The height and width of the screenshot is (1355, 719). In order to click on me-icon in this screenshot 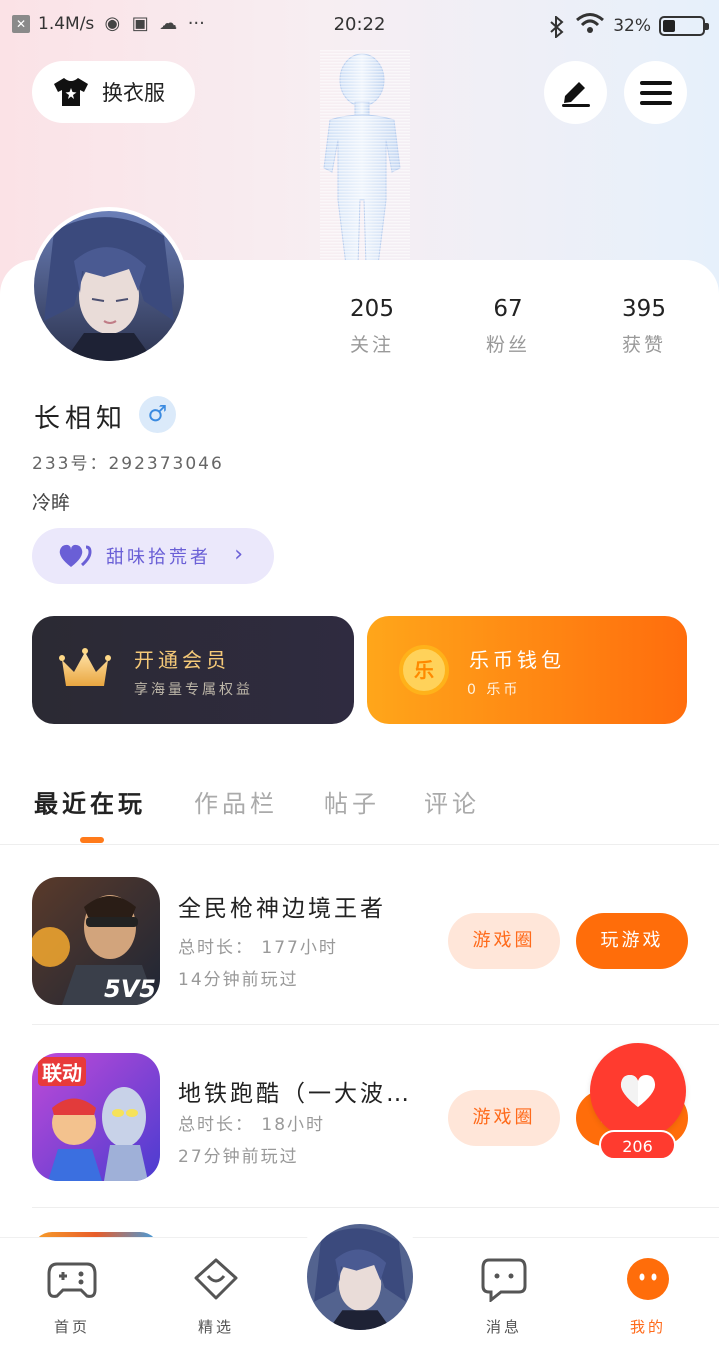, I will do `click(648, 1279)`.